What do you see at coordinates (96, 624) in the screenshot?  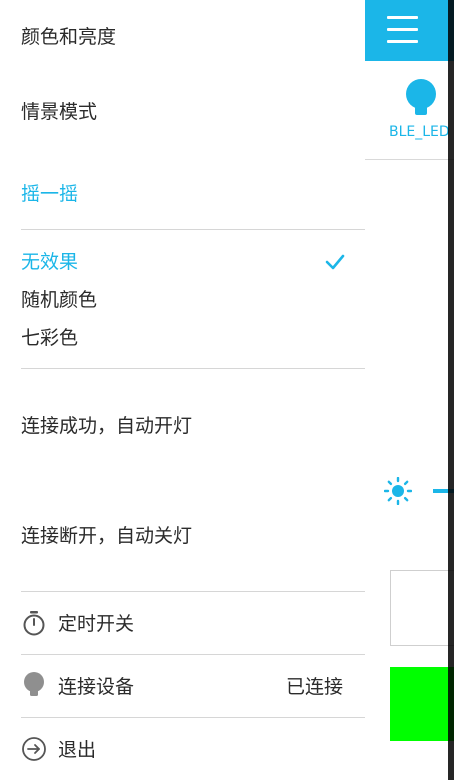 I see `timer-switch-label: 定时开关` at bounding box center [96, 624].